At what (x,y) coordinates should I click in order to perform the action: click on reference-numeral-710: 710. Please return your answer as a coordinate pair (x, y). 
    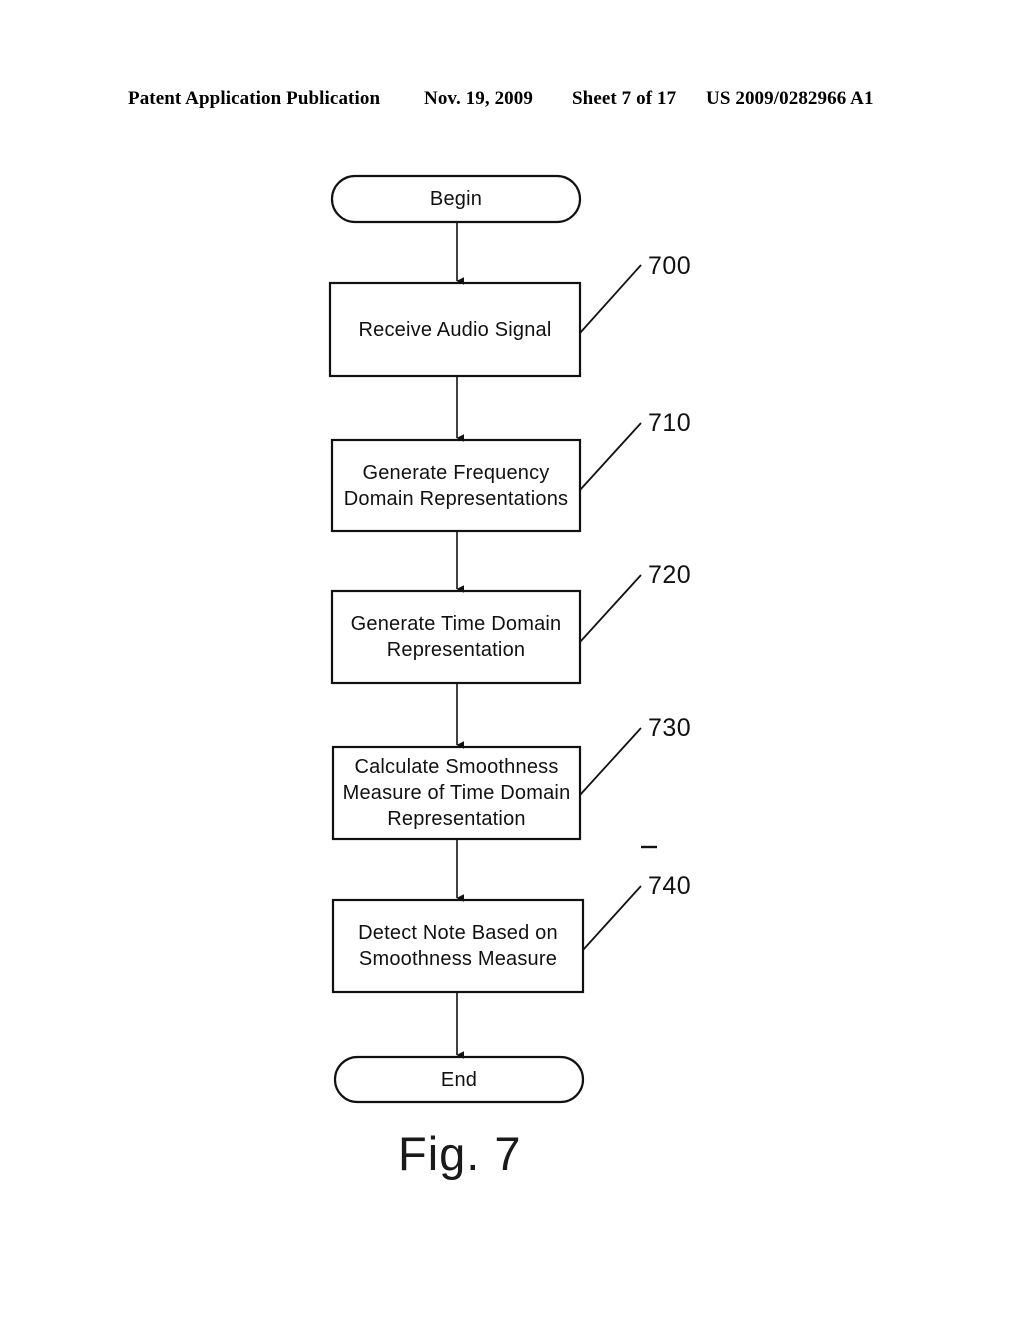
    Looking at the image, I should click on (670, 423).